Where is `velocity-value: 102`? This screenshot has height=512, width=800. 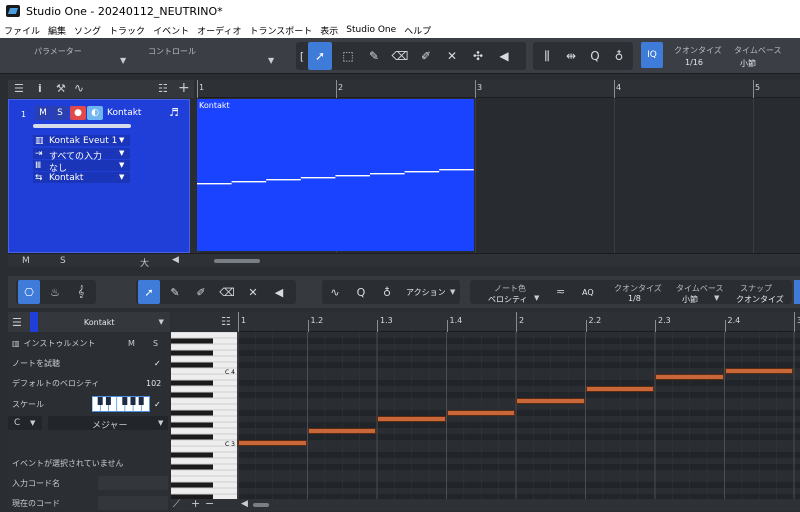 velocity-value: 102 is located at coordinates (153, 383).